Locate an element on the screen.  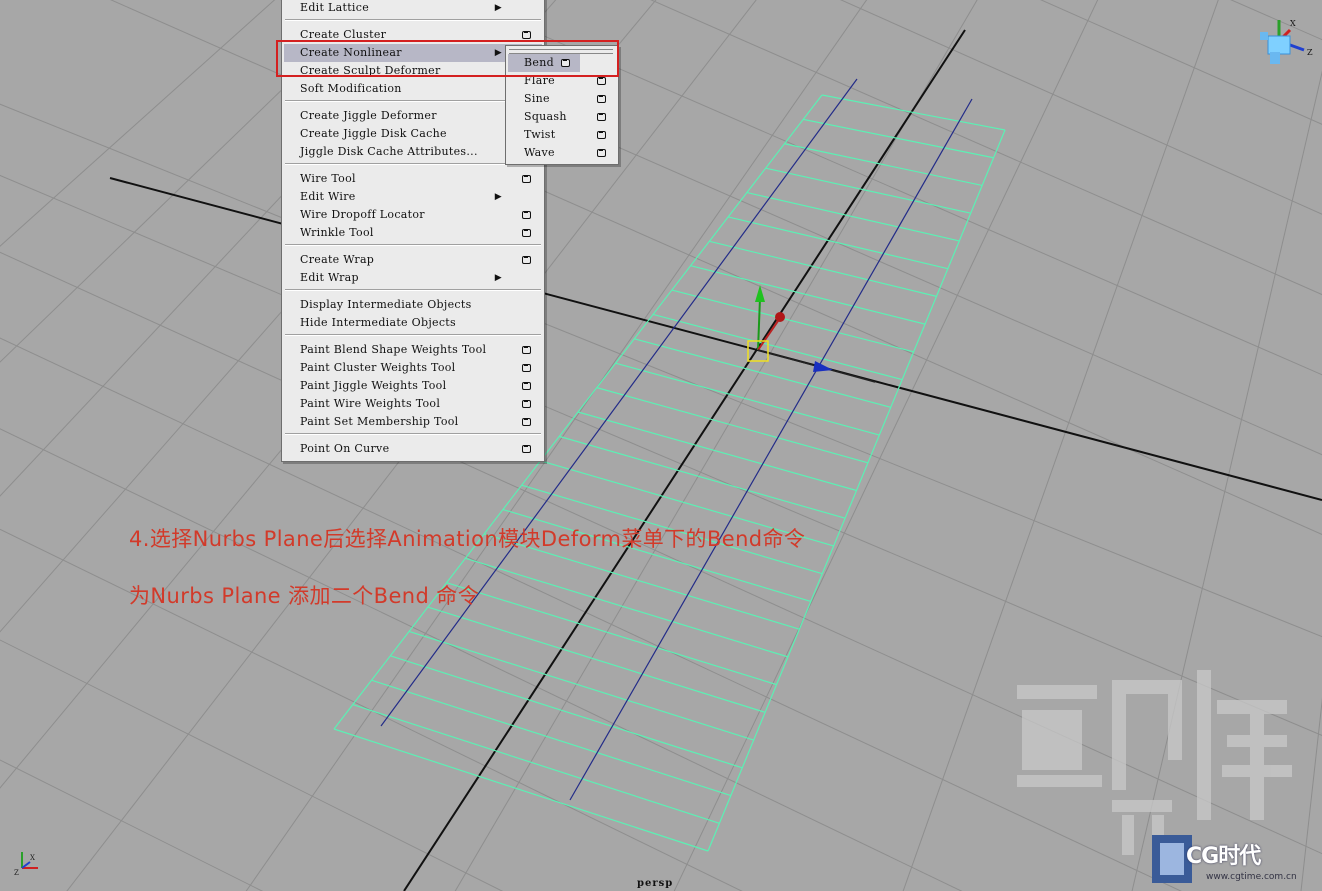
watermark-logo is located at coordinates (1154, 776).